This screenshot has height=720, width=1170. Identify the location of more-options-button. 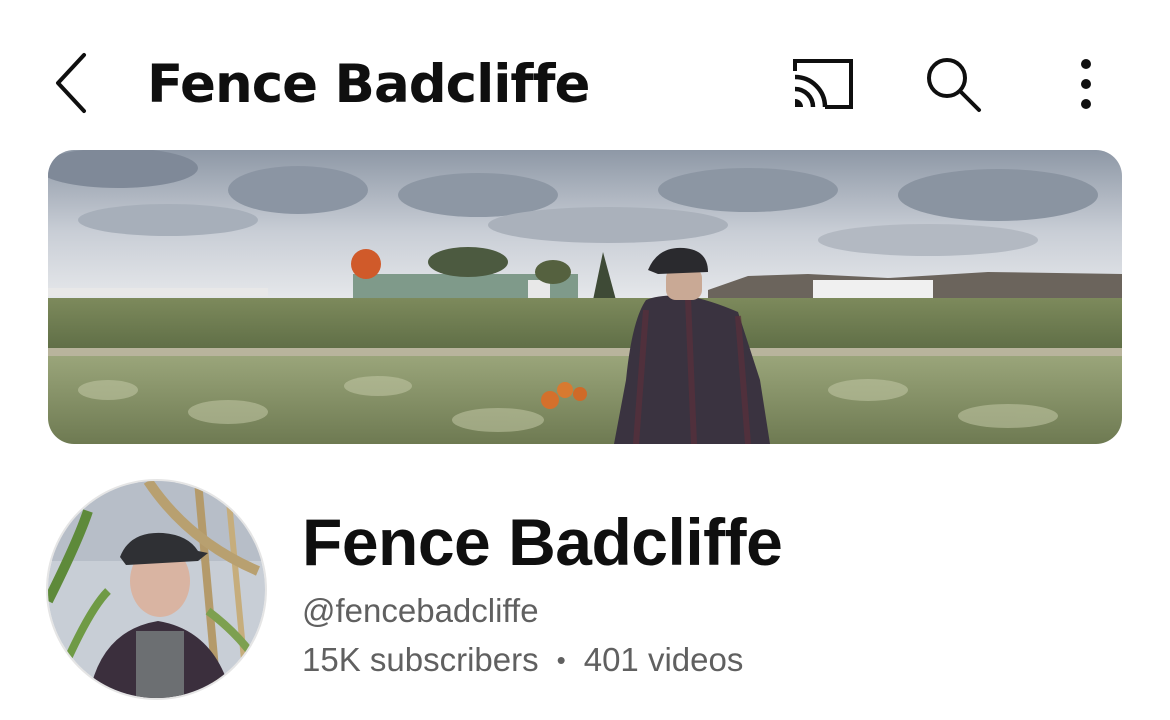
(1086, 84).